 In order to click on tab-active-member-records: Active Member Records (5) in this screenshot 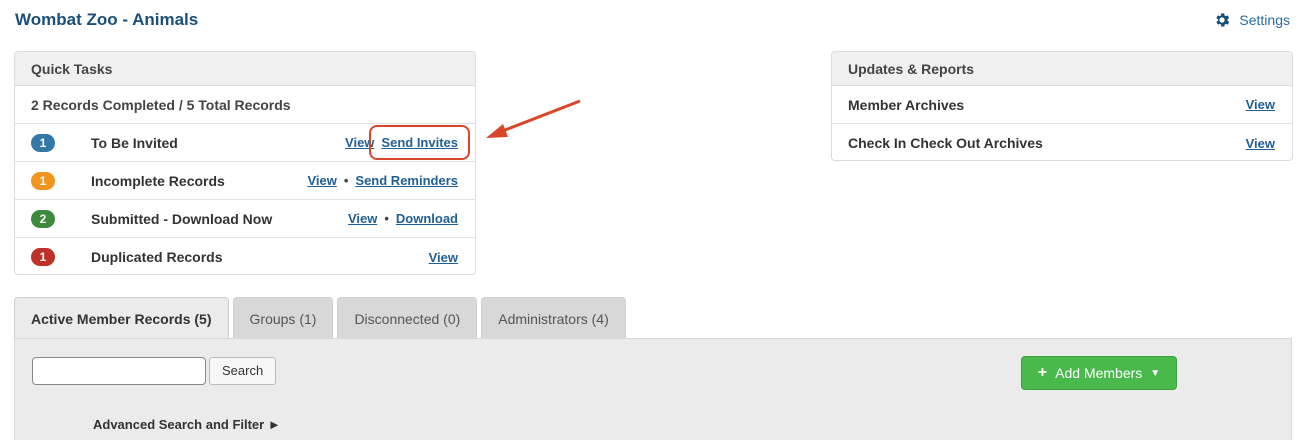, I will do `click(121, 318)`.